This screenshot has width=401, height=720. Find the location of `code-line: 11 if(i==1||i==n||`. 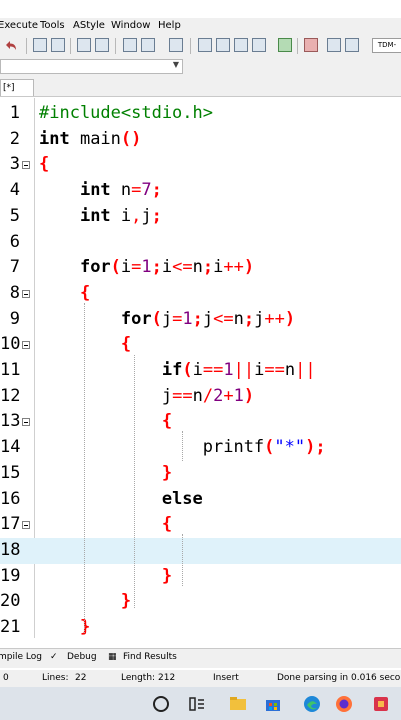

code-line: 11 if(i==1||i==n|| is located at coordinates (200, 371).